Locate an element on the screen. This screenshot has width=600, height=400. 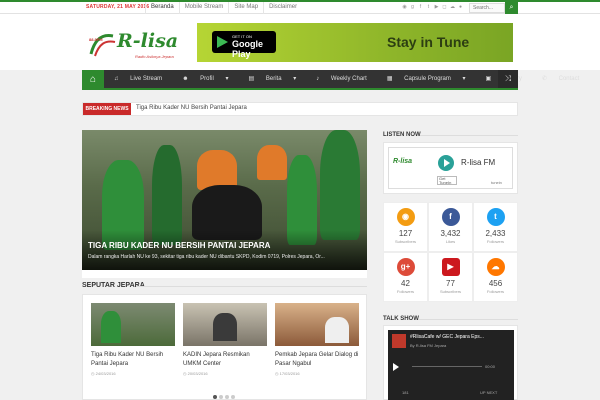
article-date: ◷ 24/03/2016 is located at coordinates (103, 373).